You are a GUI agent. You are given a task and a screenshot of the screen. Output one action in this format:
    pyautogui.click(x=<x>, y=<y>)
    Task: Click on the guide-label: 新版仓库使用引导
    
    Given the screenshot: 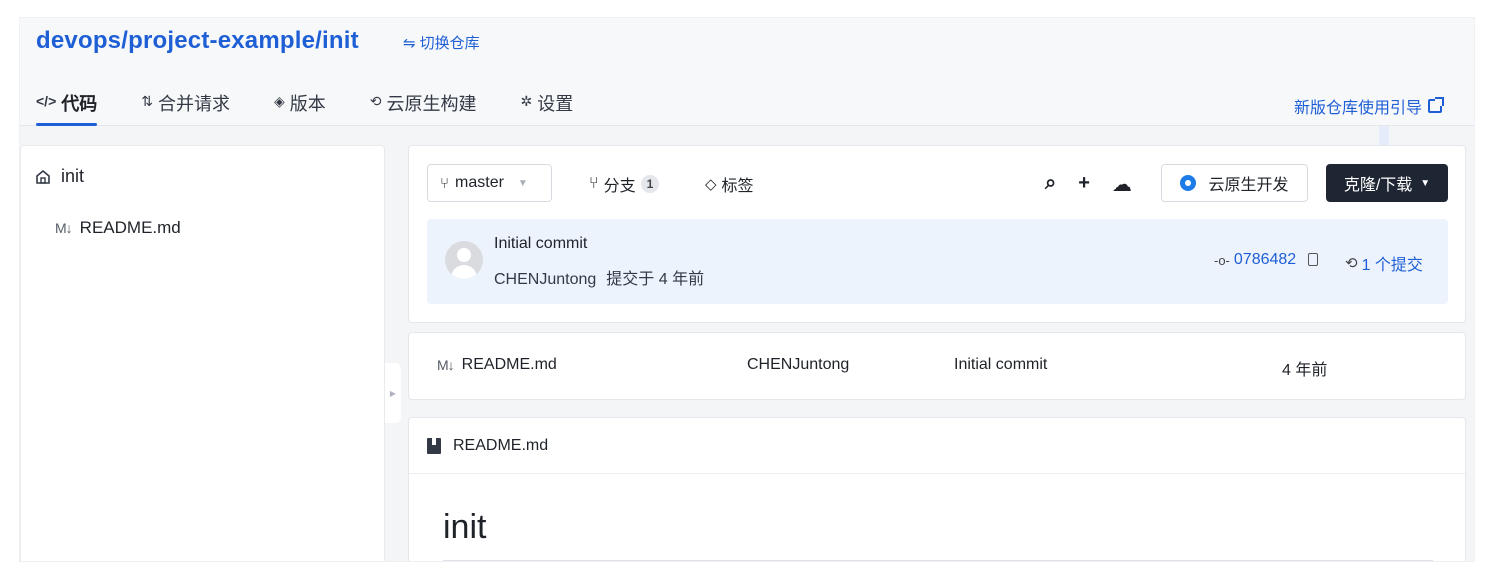 What is the action you would take?
    pyautogui.click(x=1357, y=108)
    